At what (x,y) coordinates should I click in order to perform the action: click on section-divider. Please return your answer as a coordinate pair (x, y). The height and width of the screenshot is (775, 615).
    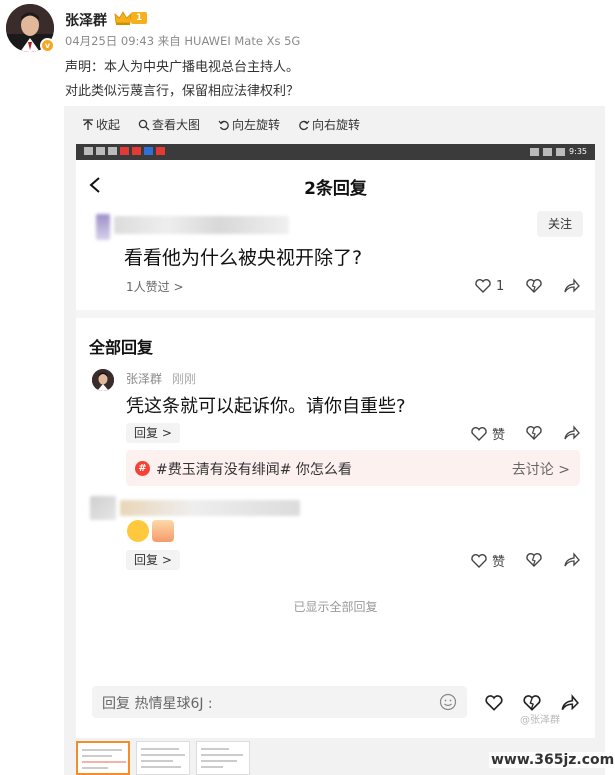
    Looking at the image, I should click on (335, 314).